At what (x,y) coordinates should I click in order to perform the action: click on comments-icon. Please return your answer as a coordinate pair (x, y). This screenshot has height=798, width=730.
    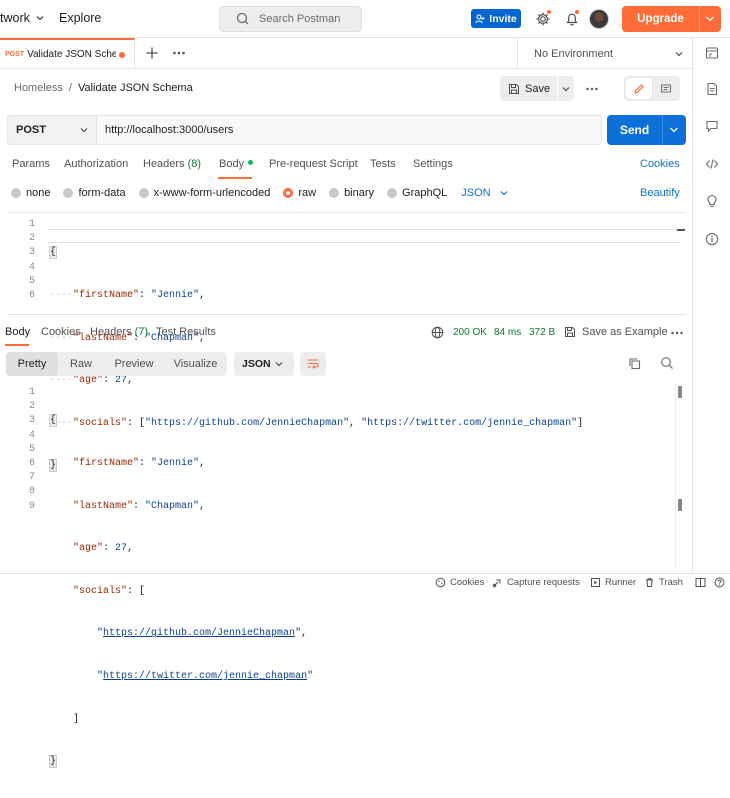
    Looking at the image, I should click on (712, 126).